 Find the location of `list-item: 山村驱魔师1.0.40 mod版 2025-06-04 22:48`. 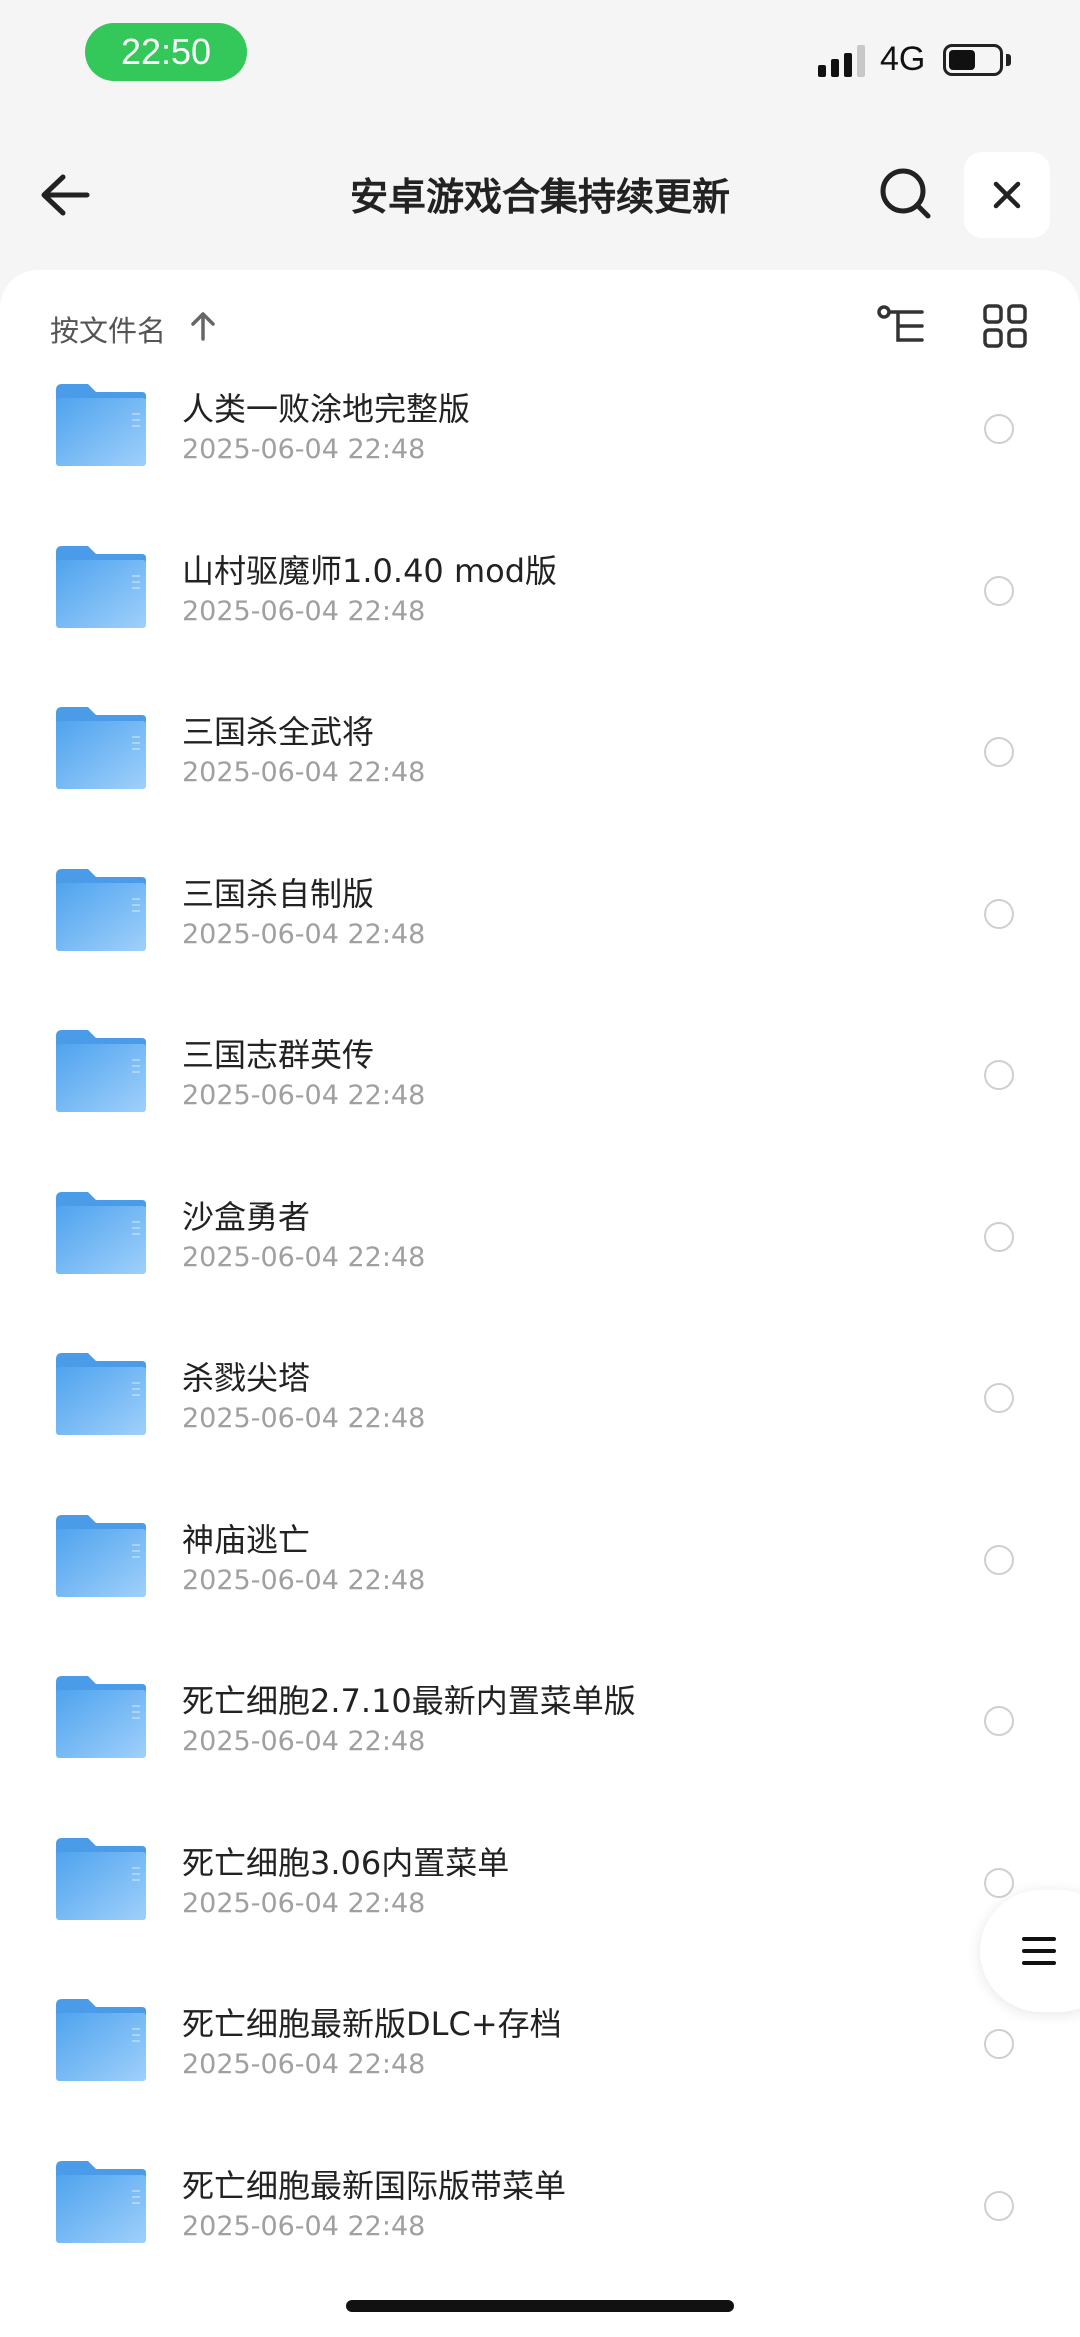

list-item: 山村驱魔师1.0.40 mod版 2025-06-04 22:48 is located at coordinates (540, 615).